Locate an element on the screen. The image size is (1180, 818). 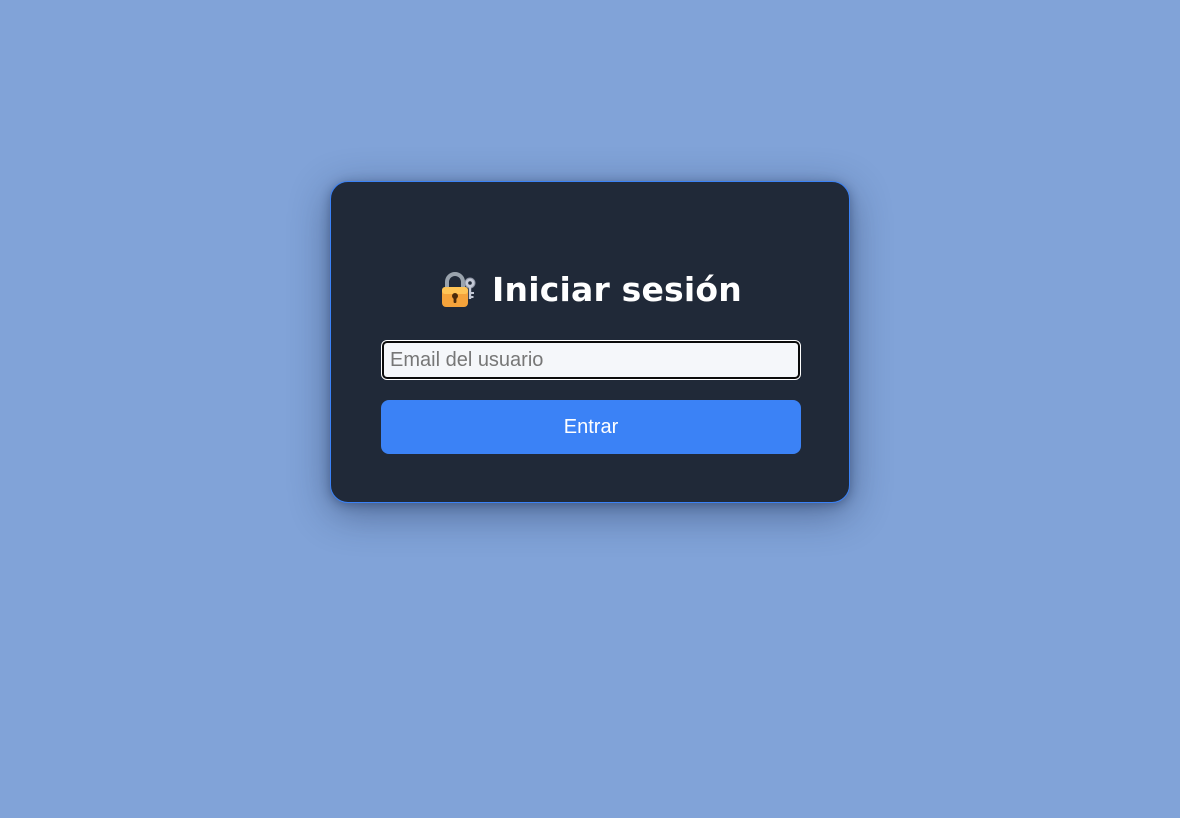
login-button: Entrar is located at coordinates (591, 427).